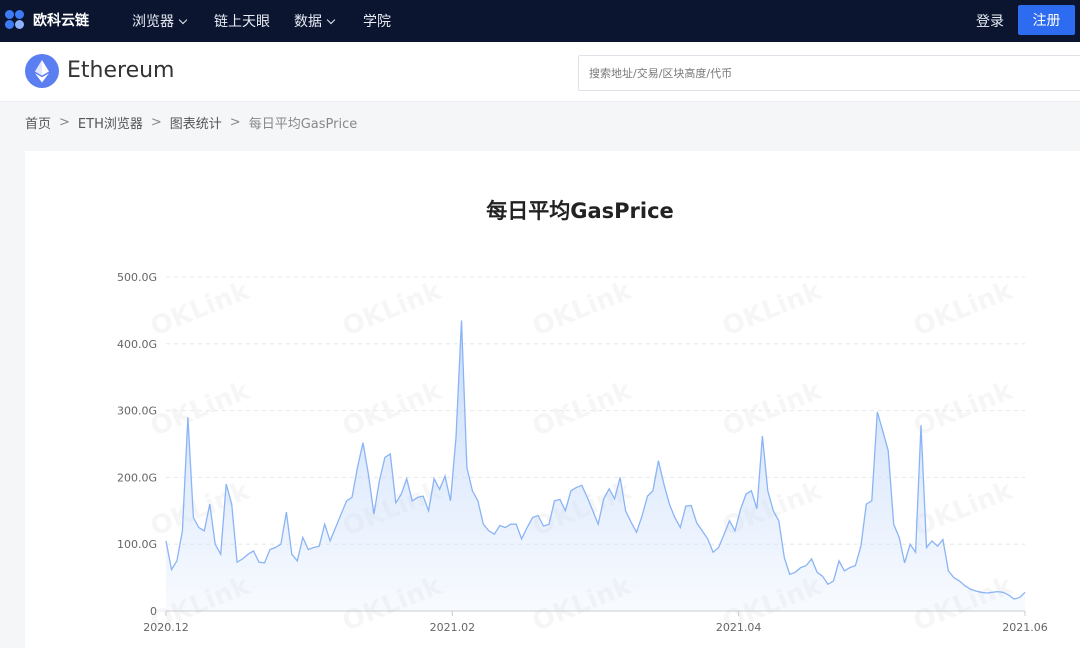 This screenshot has width=1080, height=648. Describe the element at coordinates (17, 20) in the screenshot. I see `logo-icon` at that location.